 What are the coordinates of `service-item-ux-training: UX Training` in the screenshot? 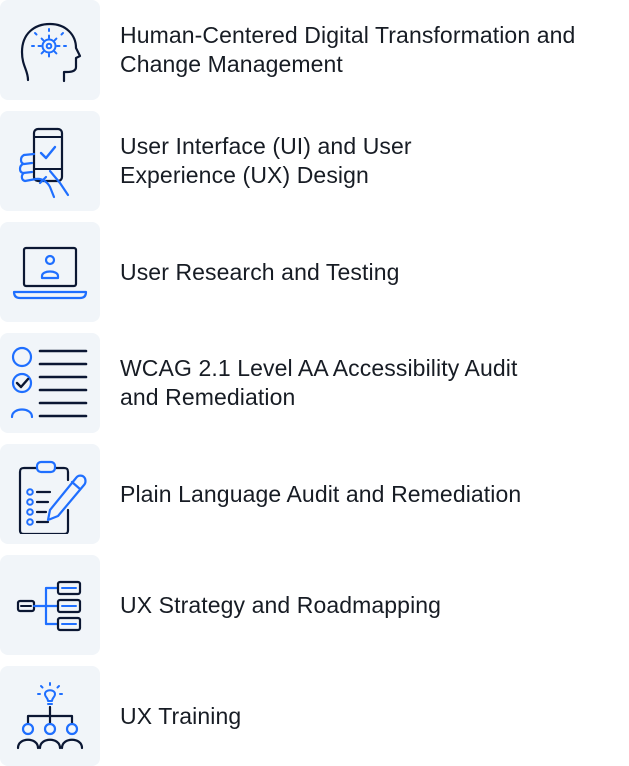 It's located at (314, 716).